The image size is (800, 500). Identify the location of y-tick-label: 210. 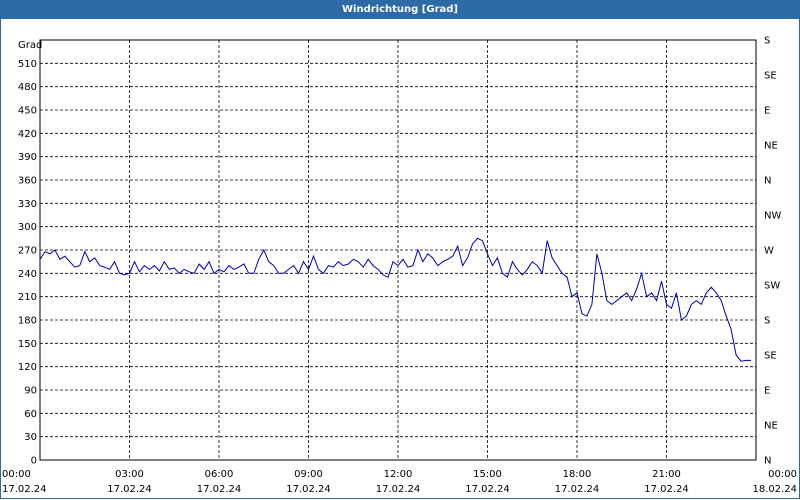
(27, 297).